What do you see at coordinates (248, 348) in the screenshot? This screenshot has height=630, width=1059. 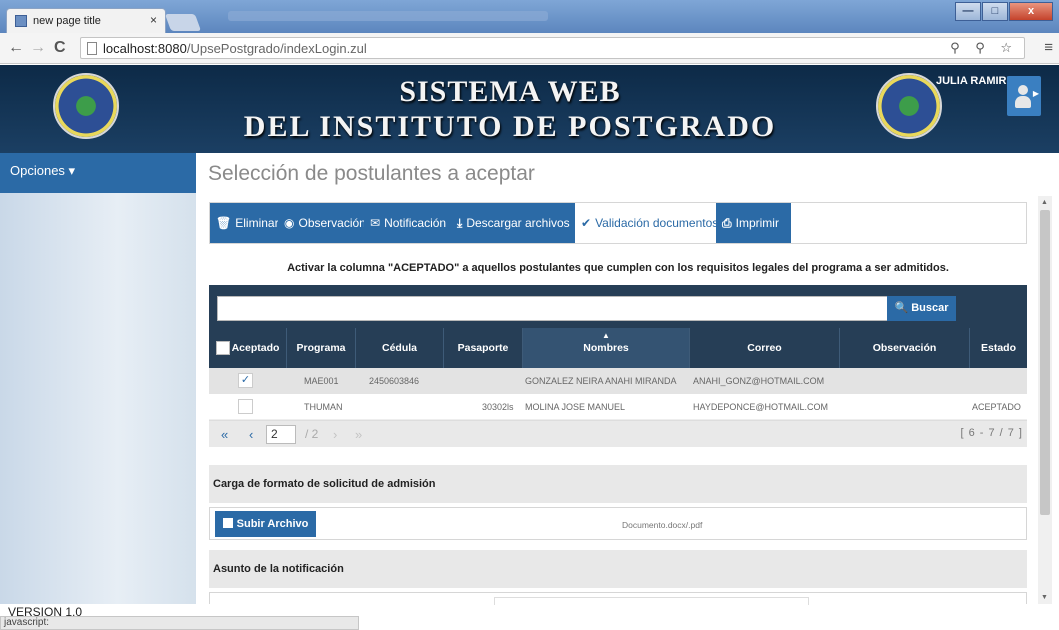 I see `column-aceptado: Aceptado` at bounding box center [248, 348].